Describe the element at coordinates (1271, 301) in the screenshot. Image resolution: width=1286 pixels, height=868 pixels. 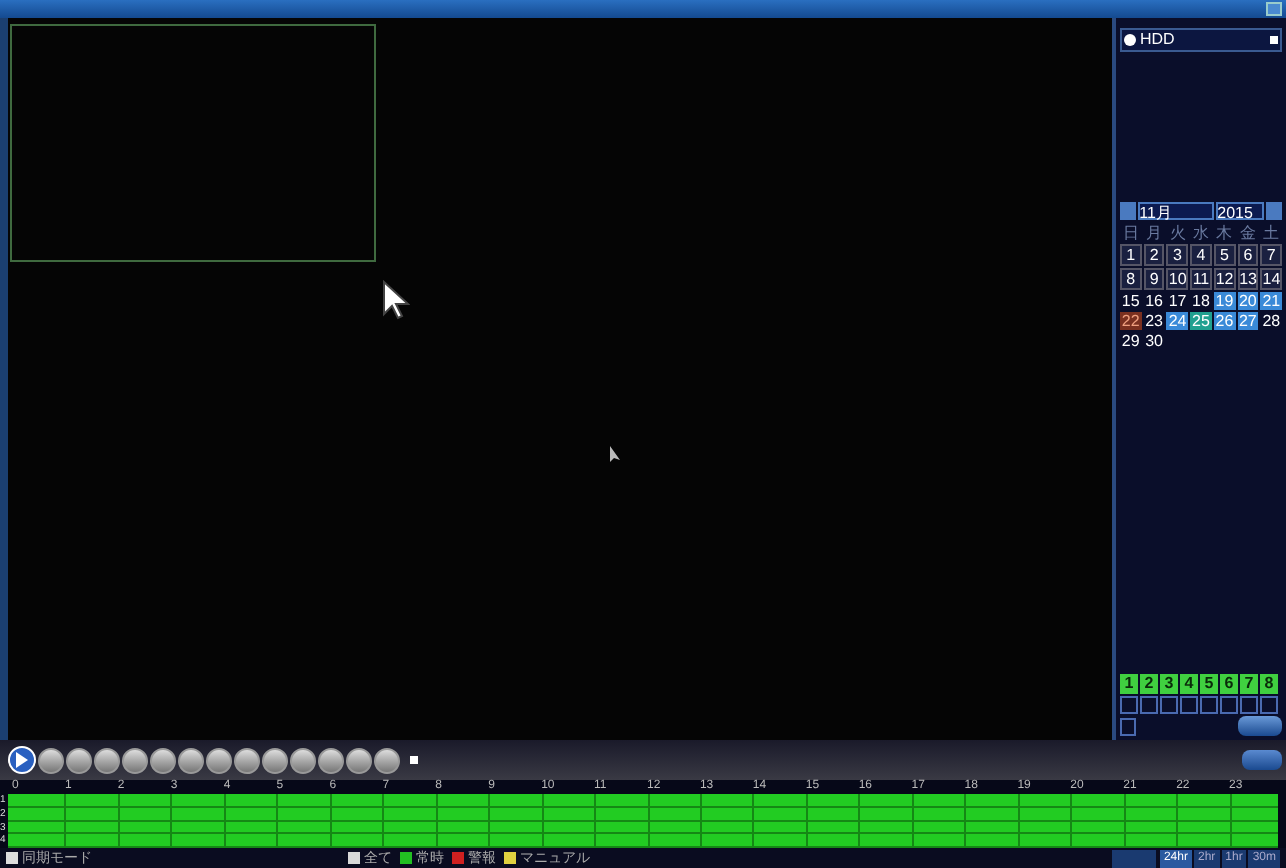
I see `calendar-day: 21` at that location.